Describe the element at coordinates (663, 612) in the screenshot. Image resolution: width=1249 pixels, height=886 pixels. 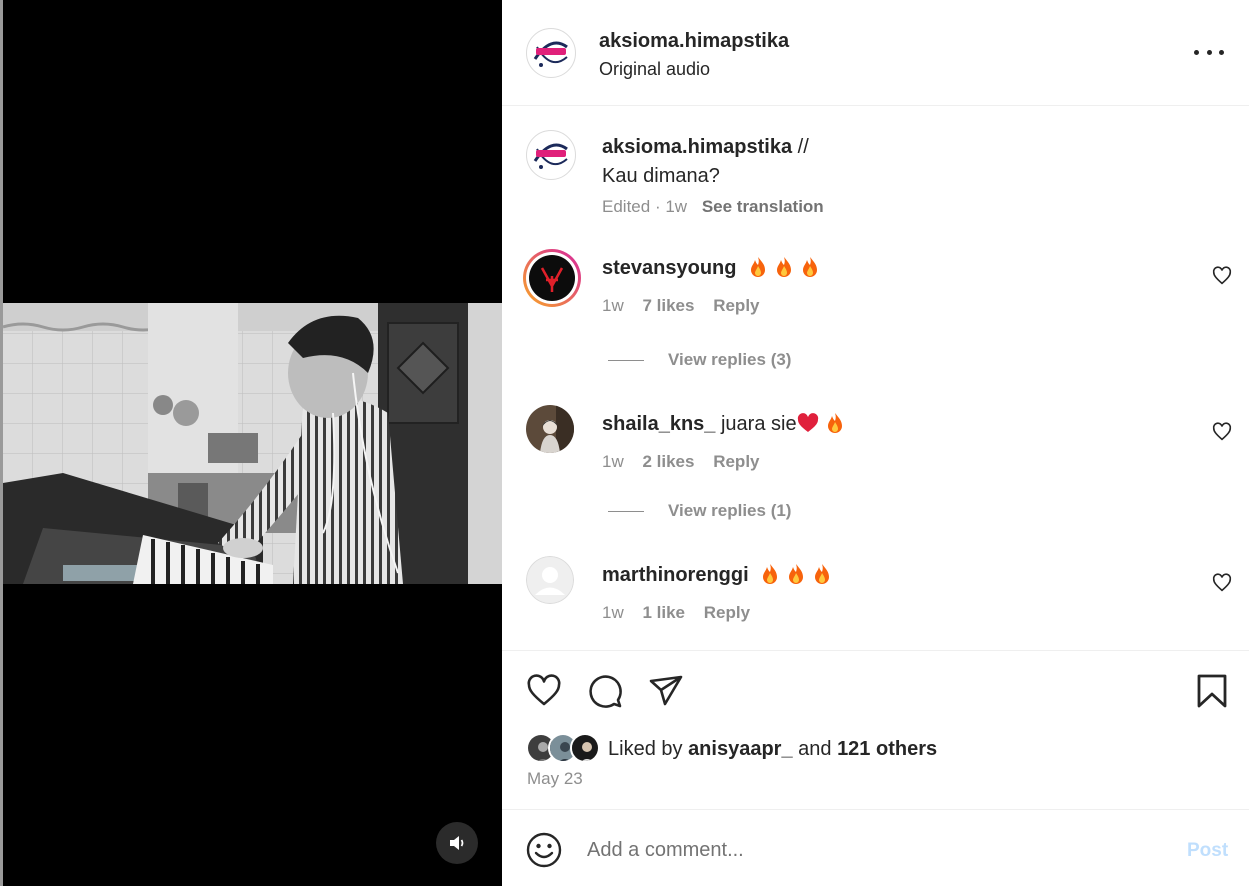
I see `comment-likes: 1 like` at that location.